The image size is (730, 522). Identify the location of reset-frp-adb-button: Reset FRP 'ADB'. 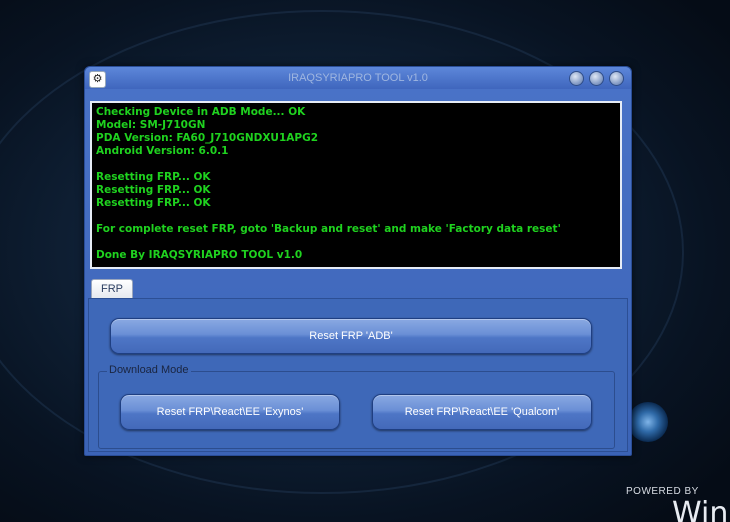
(351, 336).